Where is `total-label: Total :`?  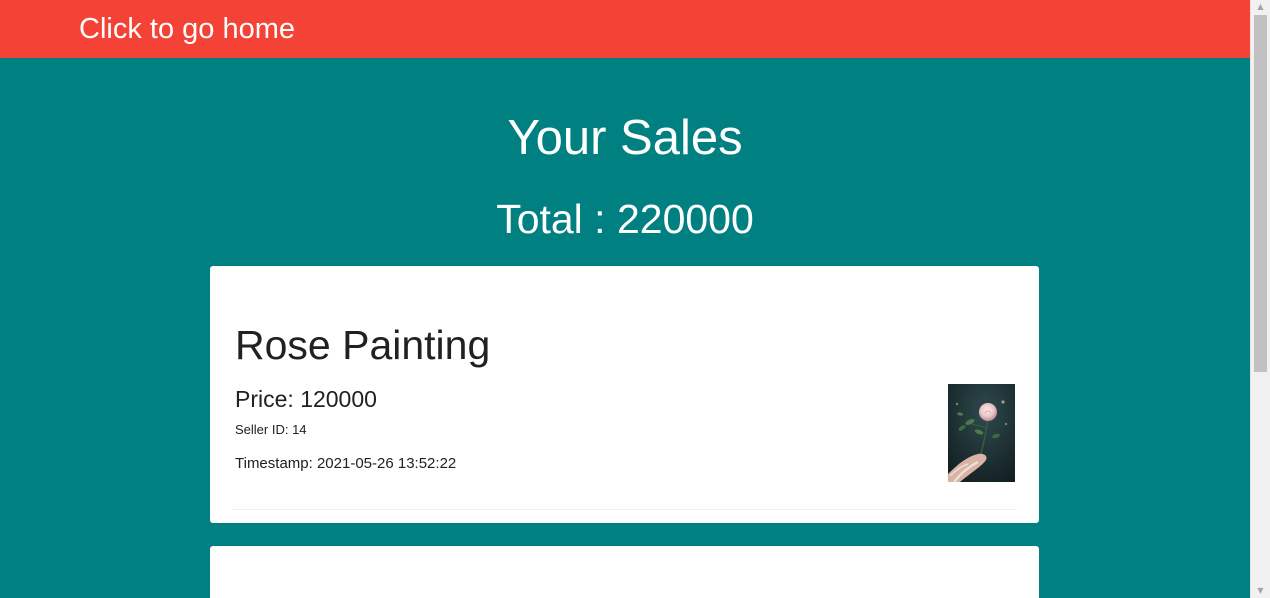
total-label: Total : is located at coordinates (556, 219).